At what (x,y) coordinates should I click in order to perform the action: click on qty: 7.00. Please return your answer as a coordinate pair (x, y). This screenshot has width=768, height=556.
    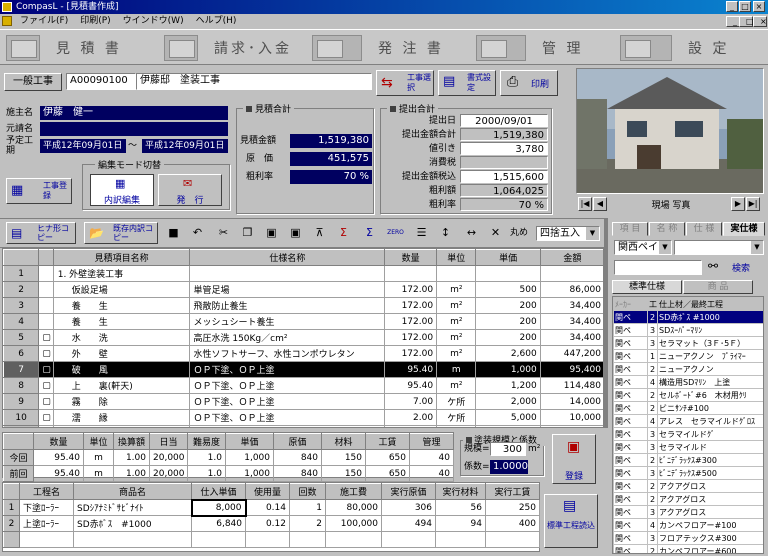
    Looking at the image, I should click on (411, 401).